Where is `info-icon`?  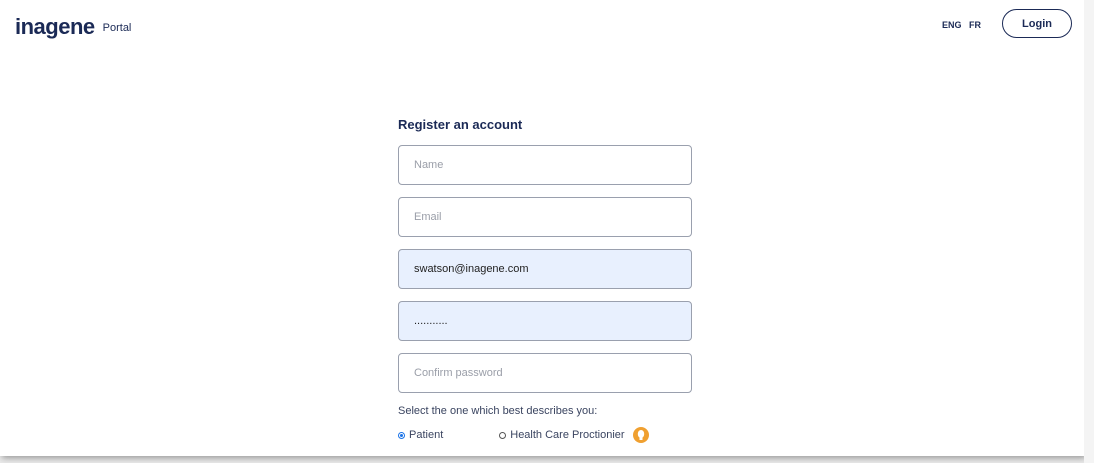 info-icon is located at coordinates (640, 435).